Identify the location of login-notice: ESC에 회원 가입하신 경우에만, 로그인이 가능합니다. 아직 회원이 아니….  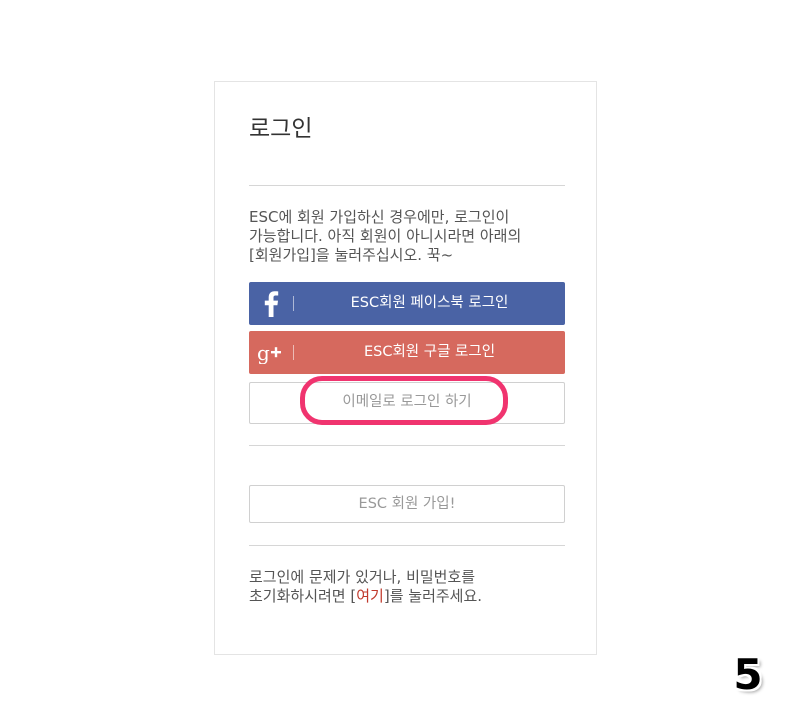
(385, 236).